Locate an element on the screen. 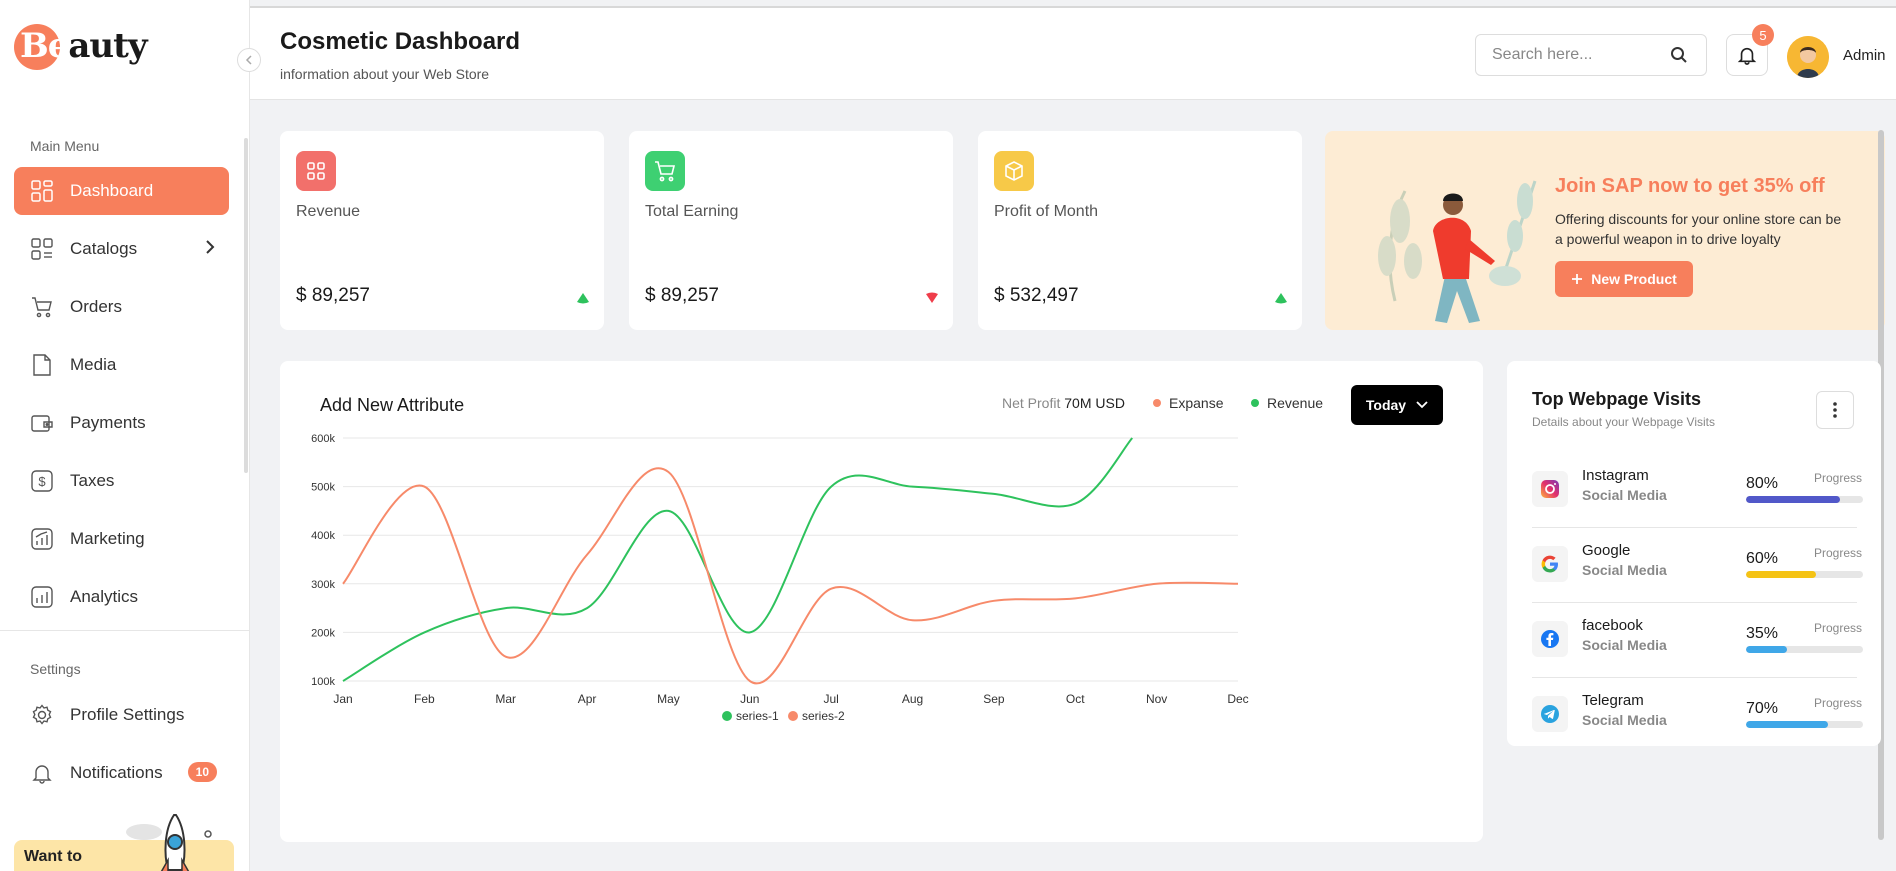 The width and height of the screenshot is (1896, 871). x-tick-label: Jun is located at coordinates (749, 699).